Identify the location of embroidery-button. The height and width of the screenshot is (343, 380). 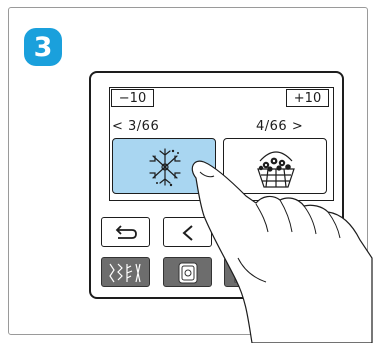
(187, 272).